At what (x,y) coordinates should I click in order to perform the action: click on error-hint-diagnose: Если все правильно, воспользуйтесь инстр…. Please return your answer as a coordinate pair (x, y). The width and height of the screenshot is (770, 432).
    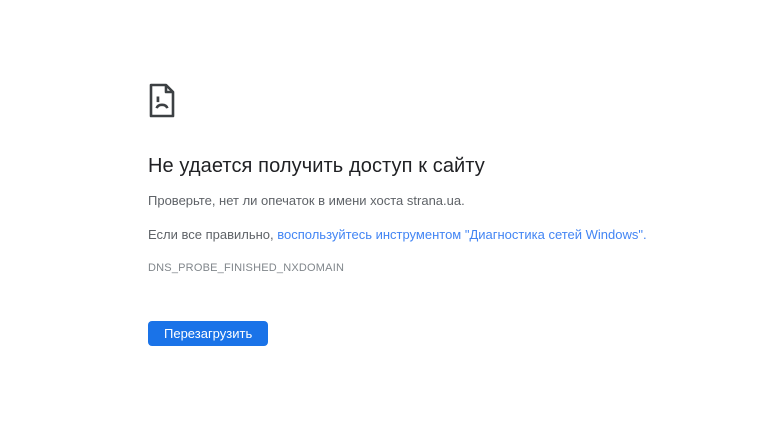
    Looking at the image, I should click on (429, 235).